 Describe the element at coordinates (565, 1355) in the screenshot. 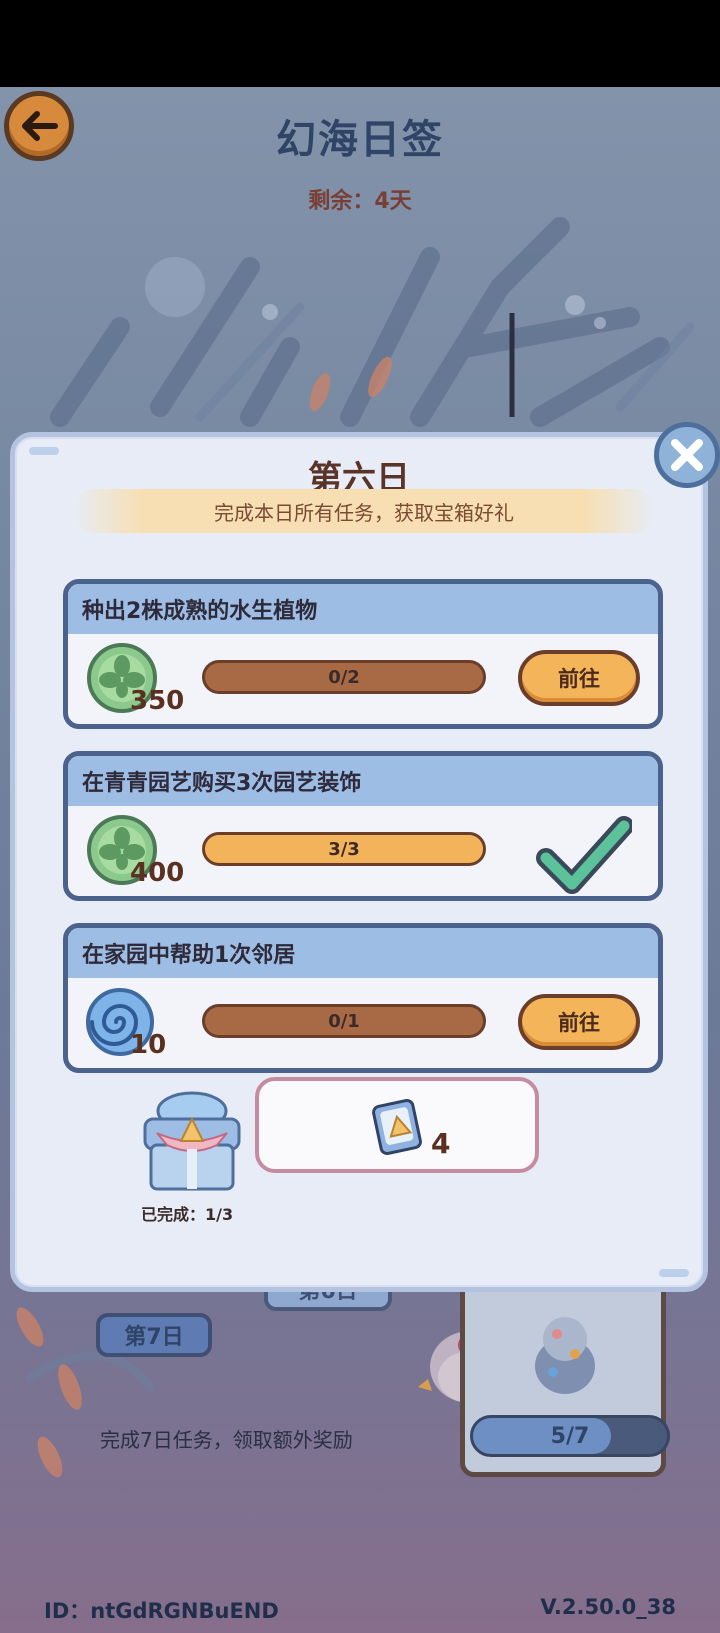

I see `seashell-trophy-icon` at that location.